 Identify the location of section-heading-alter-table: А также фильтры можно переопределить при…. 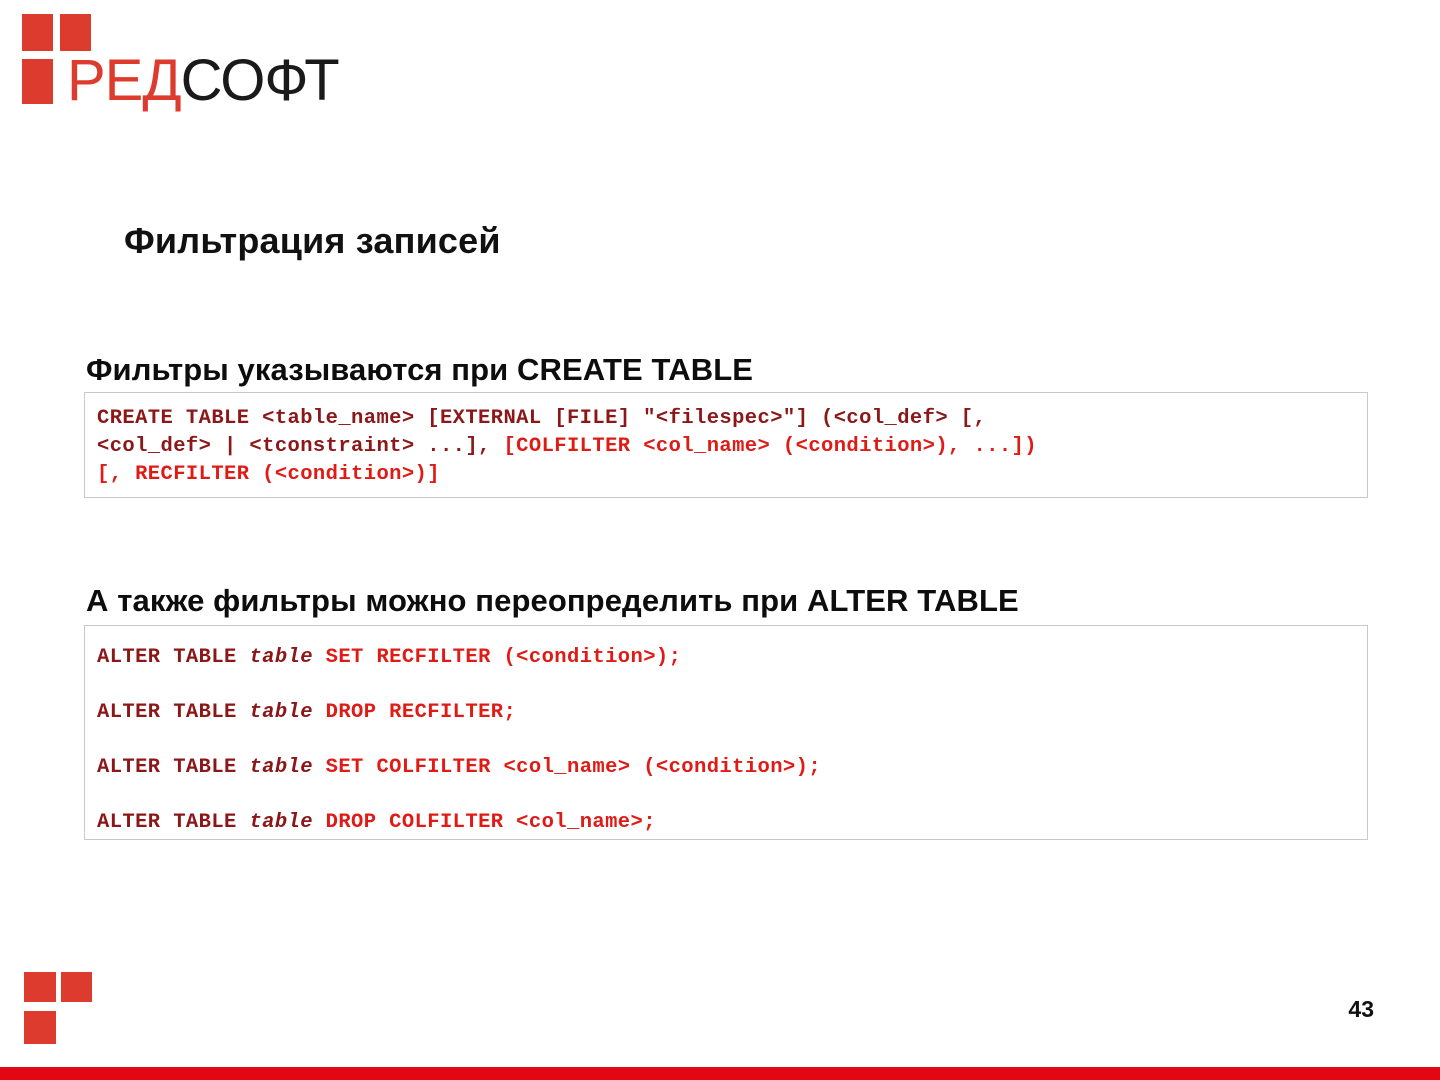
(552, 600).